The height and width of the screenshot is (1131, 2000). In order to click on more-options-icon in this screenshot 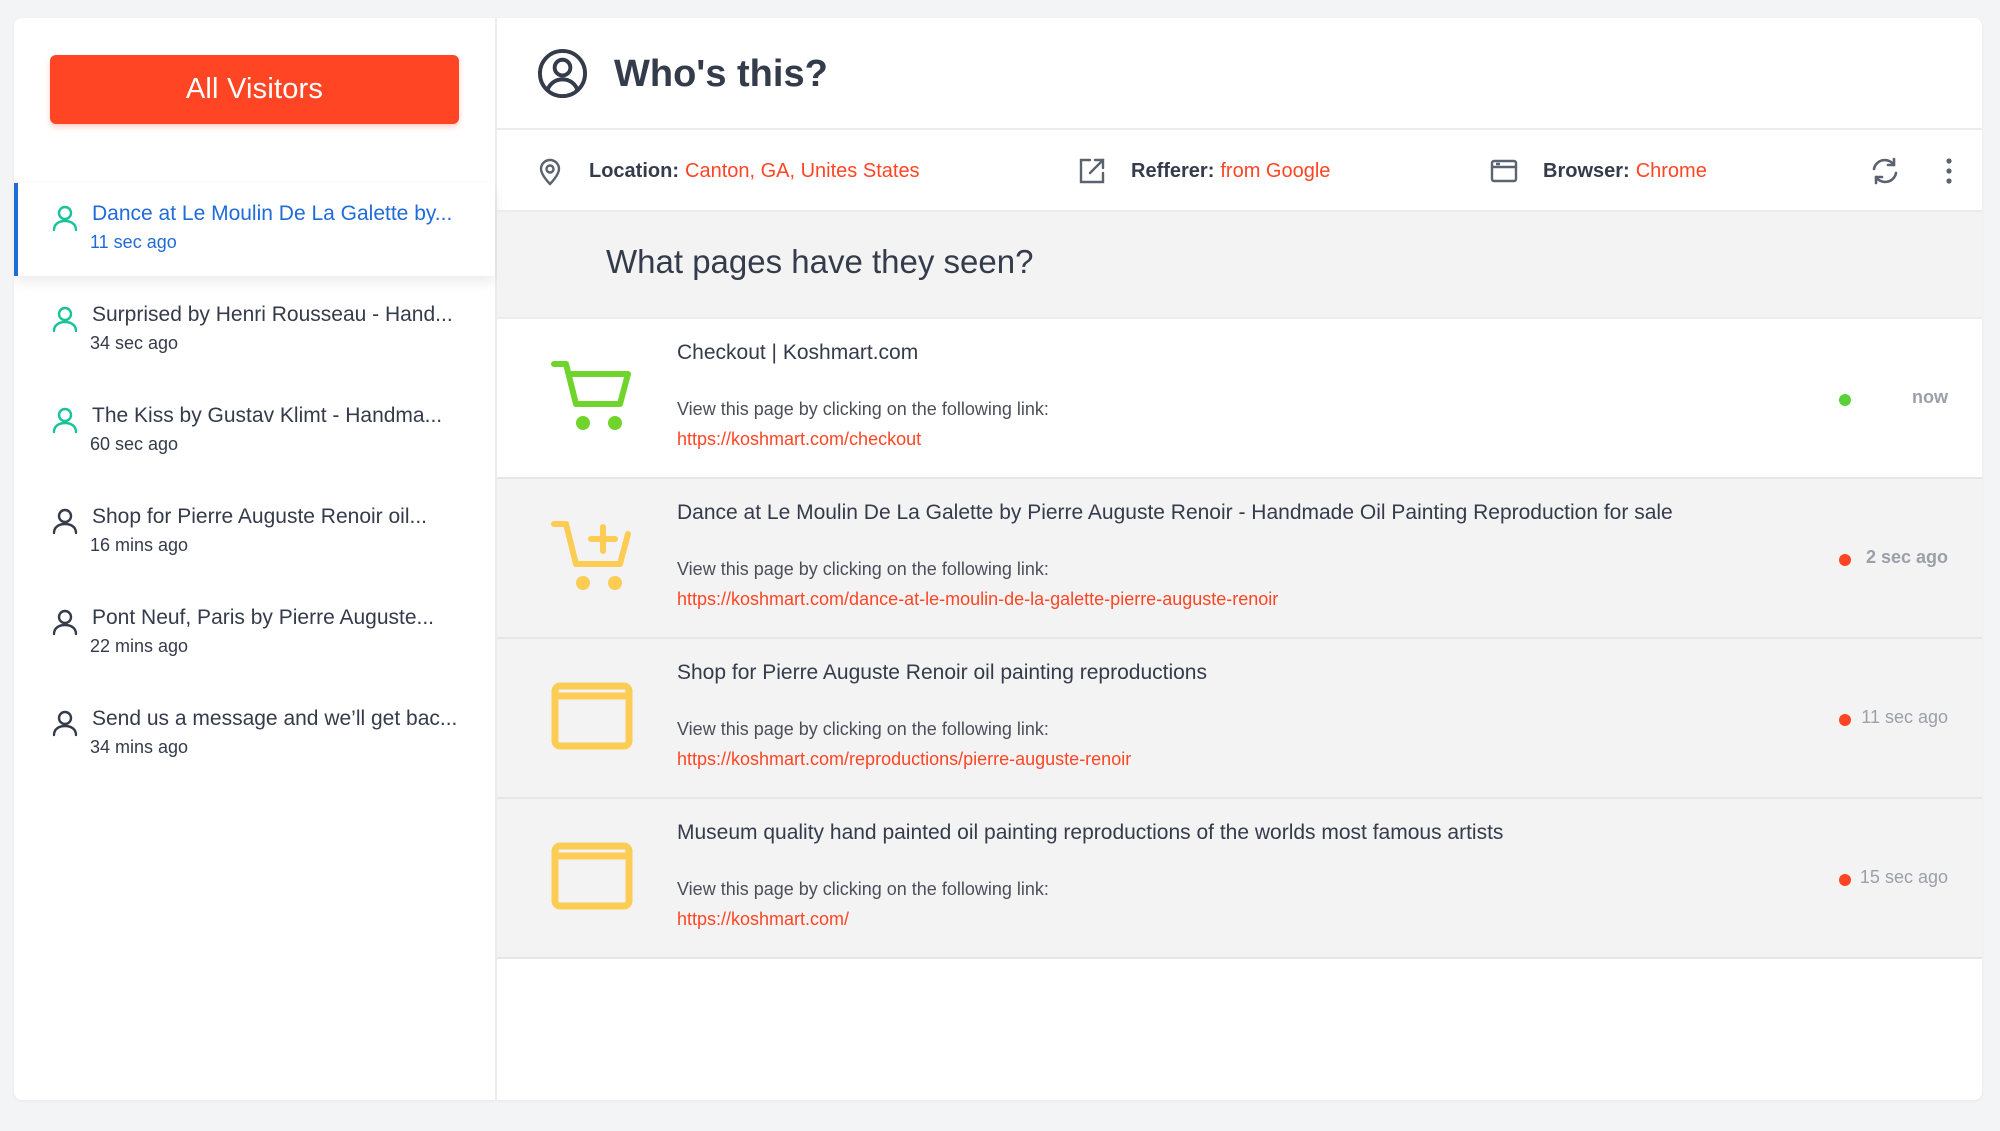, I will do `click(1949, 171)`.